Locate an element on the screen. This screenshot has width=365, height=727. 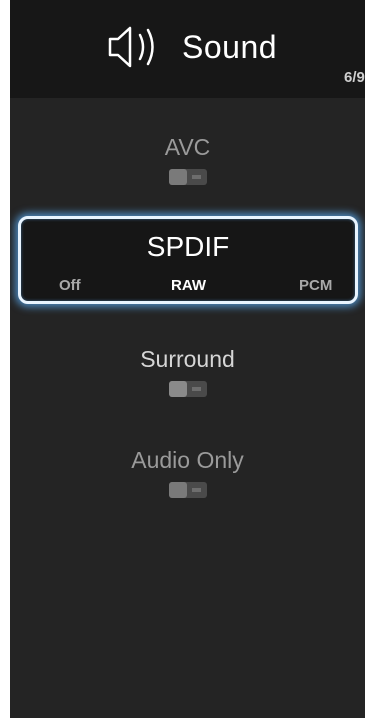
menu-item-avc: AVC is located at coordinates (187, 159).